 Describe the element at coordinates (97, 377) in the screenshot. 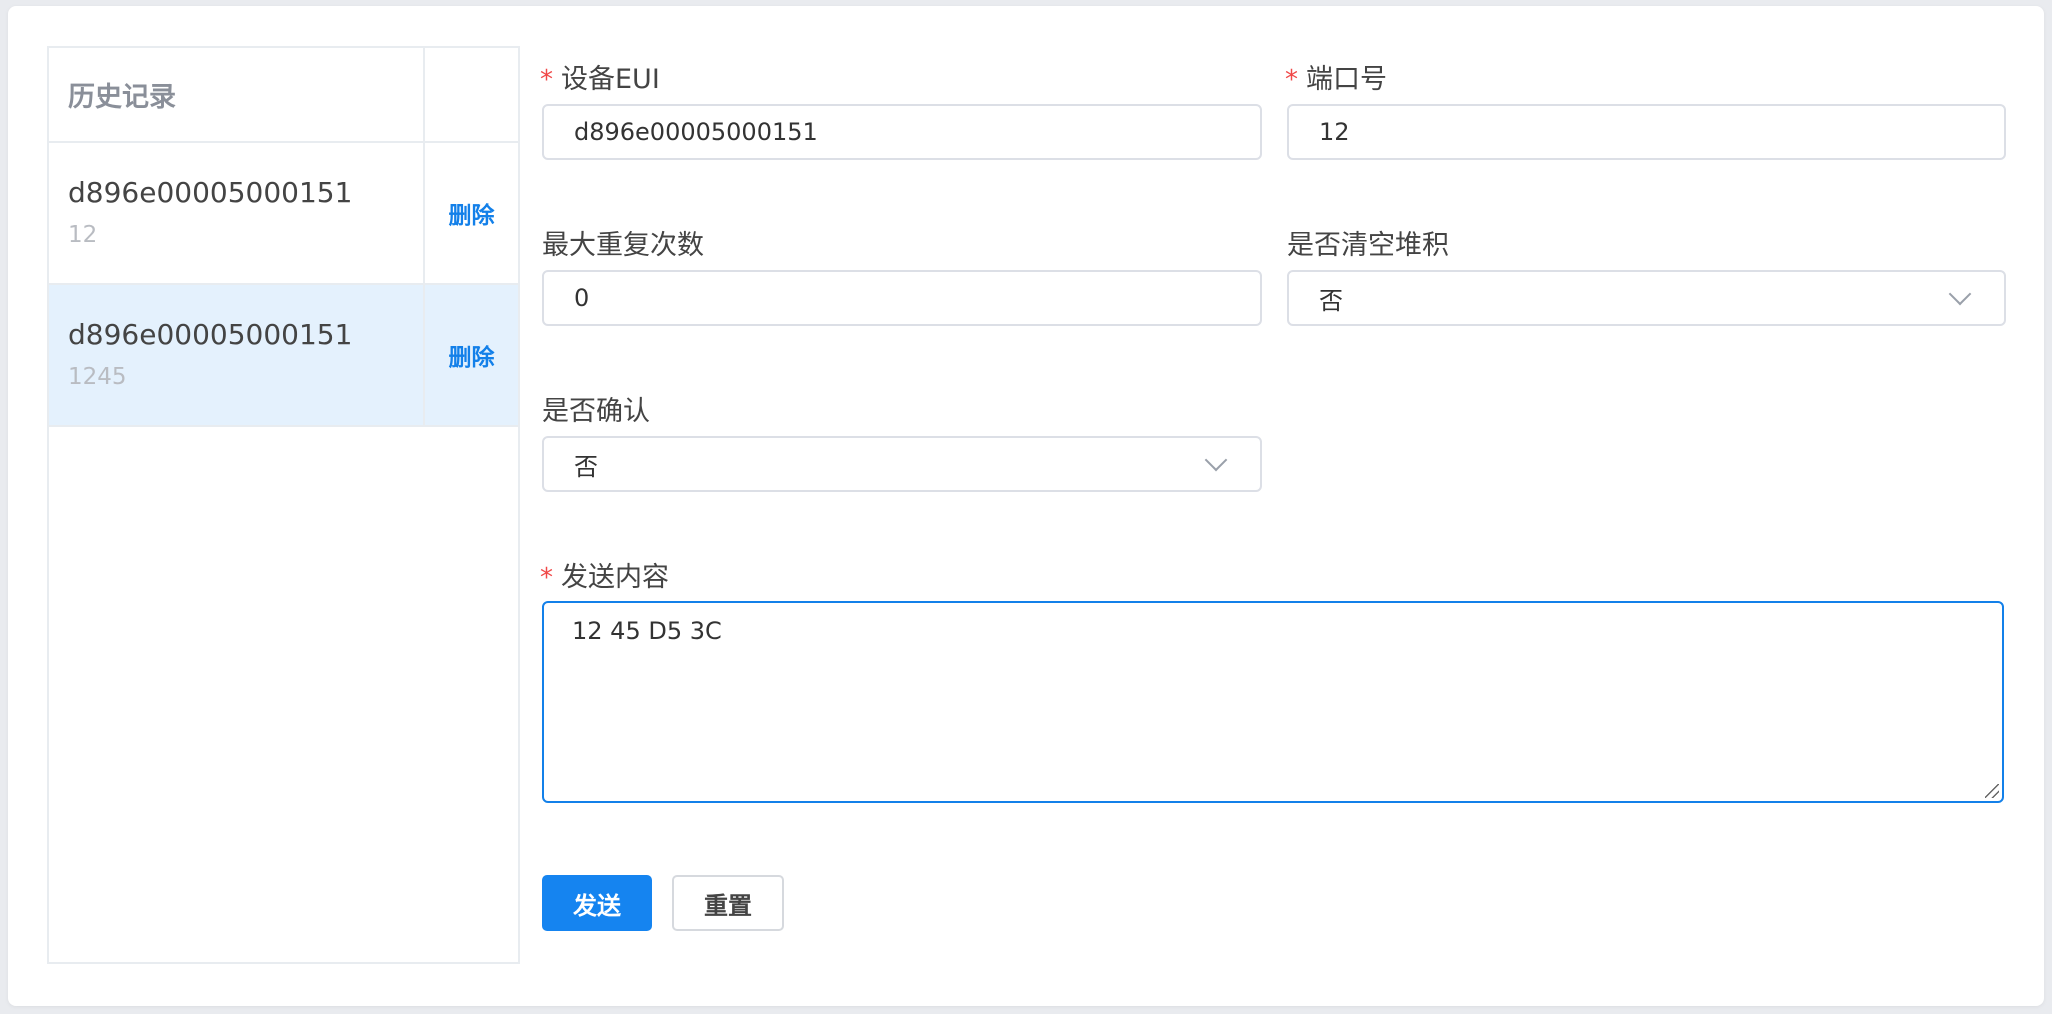

I see `history-row-port: 1245` at that location.